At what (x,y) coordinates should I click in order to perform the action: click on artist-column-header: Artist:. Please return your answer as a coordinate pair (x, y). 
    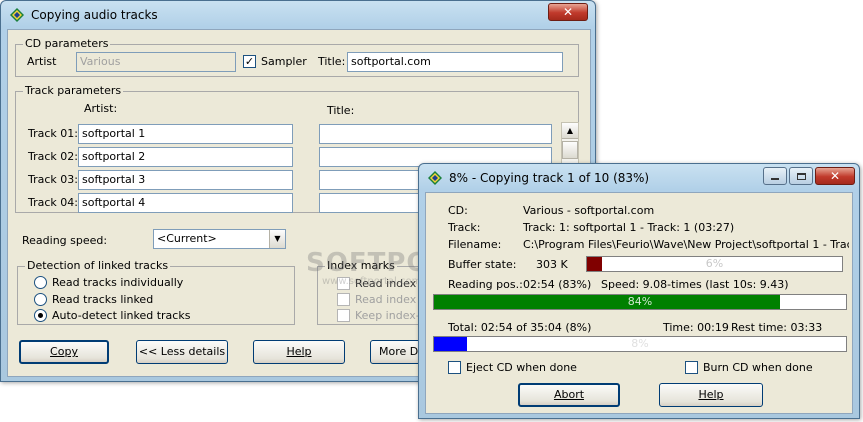
    Looking at the image, I should click on (101, 108).